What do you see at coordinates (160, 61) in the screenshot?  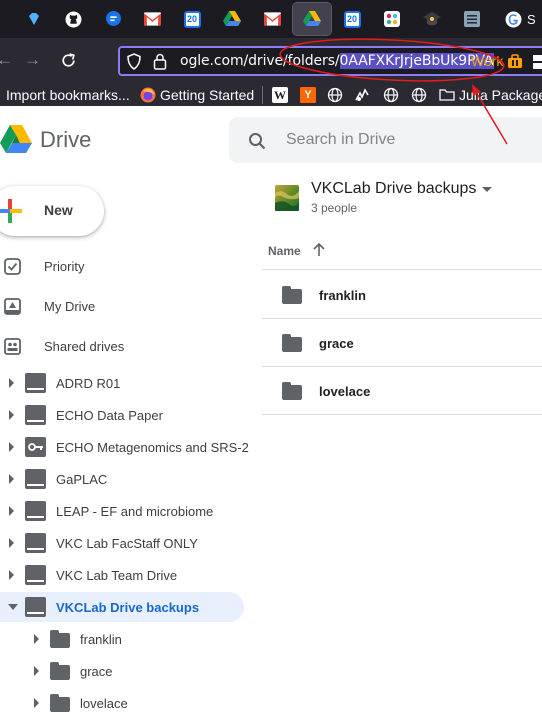 I see `lock-icon` at bounding box center [160, 61].